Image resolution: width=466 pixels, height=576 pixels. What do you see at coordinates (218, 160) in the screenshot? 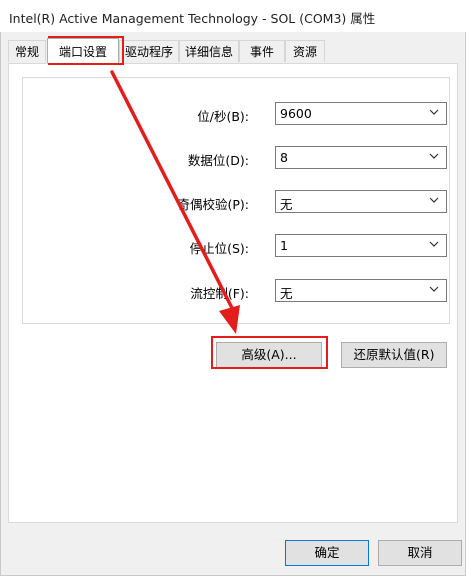
I see `data-bits-label: 数据位(D):` at bounding box center [218, 160].